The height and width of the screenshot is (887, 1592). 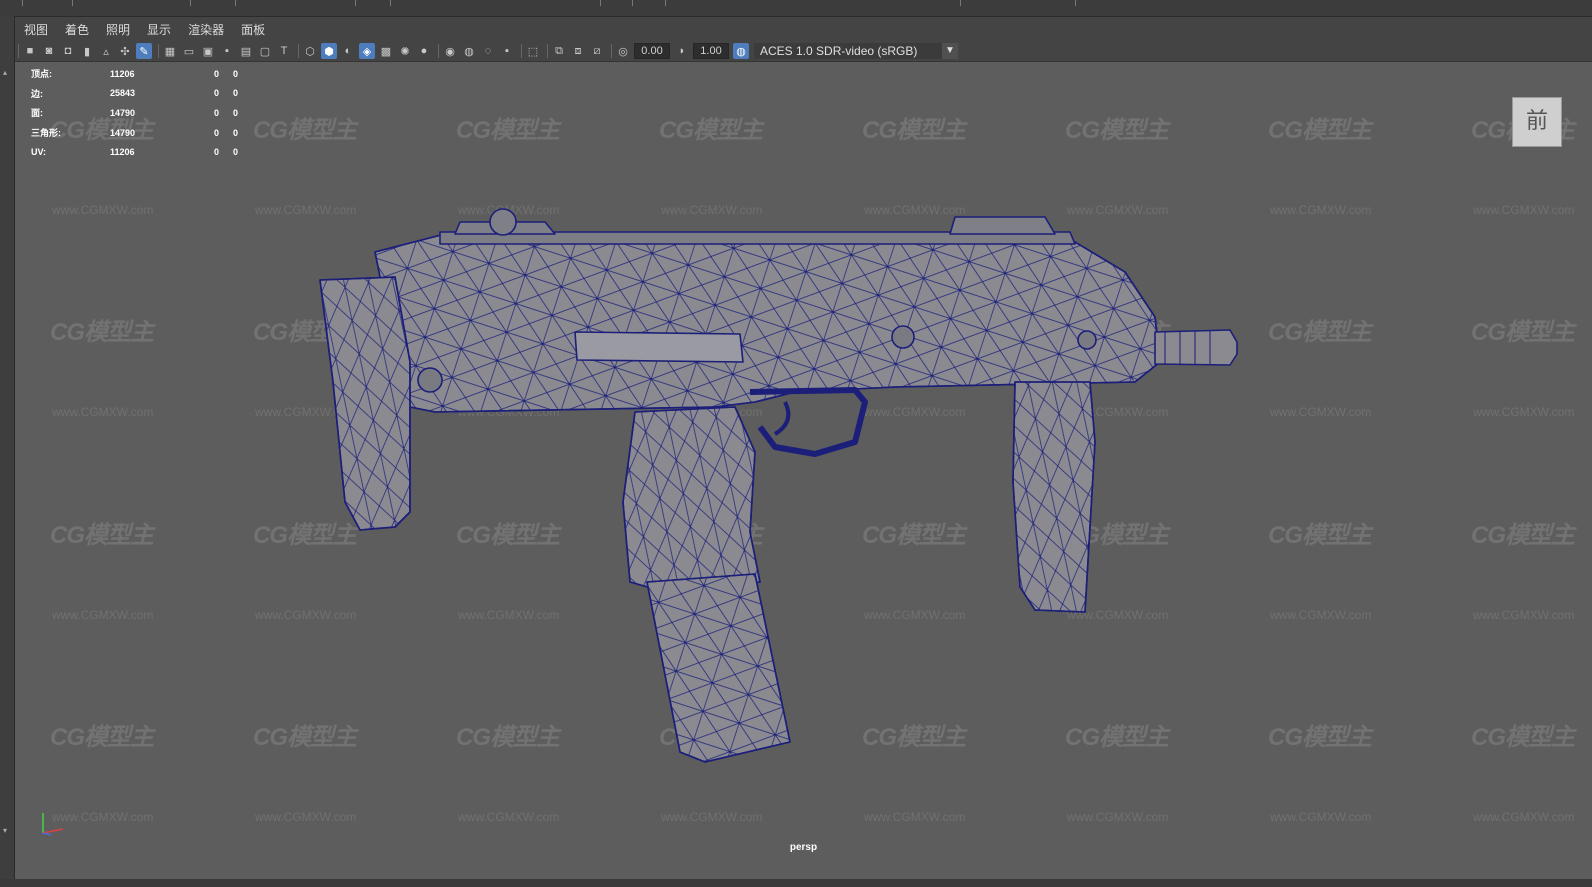 What do you see at coordinates (450, 51) in the screenshot?
I see `screen-space-ao-icon: ◉` at bounding box center [450, 51].